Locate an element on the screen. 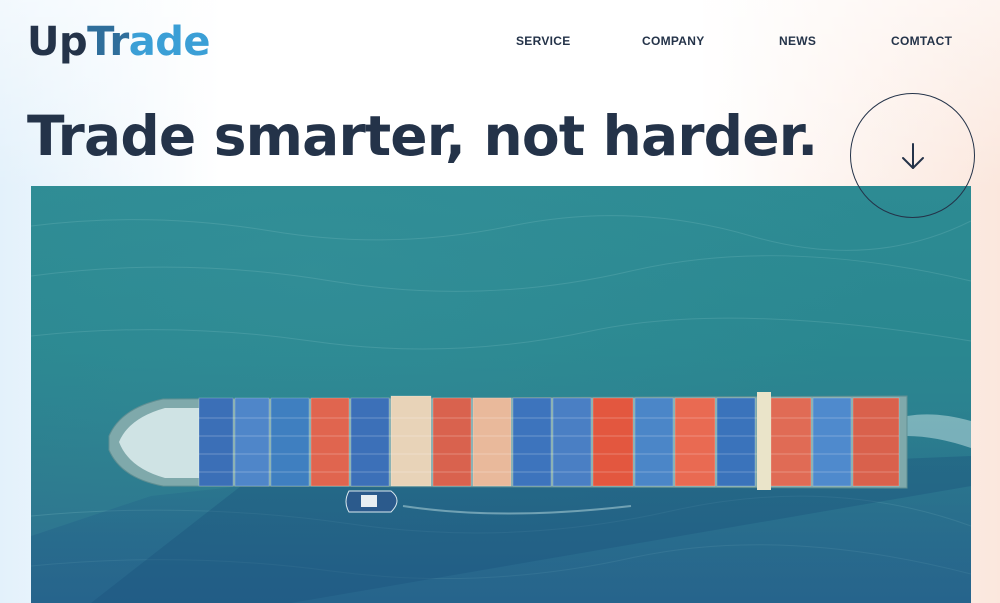 This screenshot has height=603, width=1000. site-header: UpTrade SERVICE COMPANY NEWS COMTACT is located at coordinates (500, 45).